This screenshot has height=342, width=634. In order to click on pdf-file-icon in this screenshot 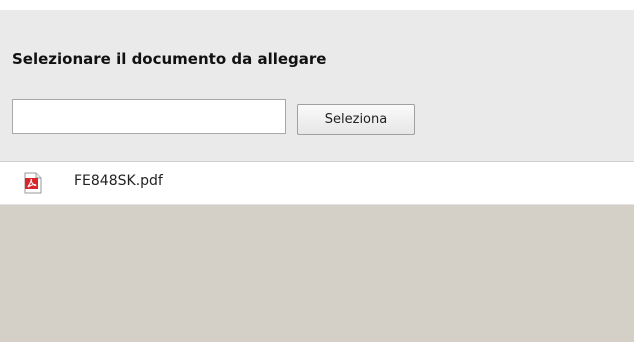, I will do `click(33, 183)`.